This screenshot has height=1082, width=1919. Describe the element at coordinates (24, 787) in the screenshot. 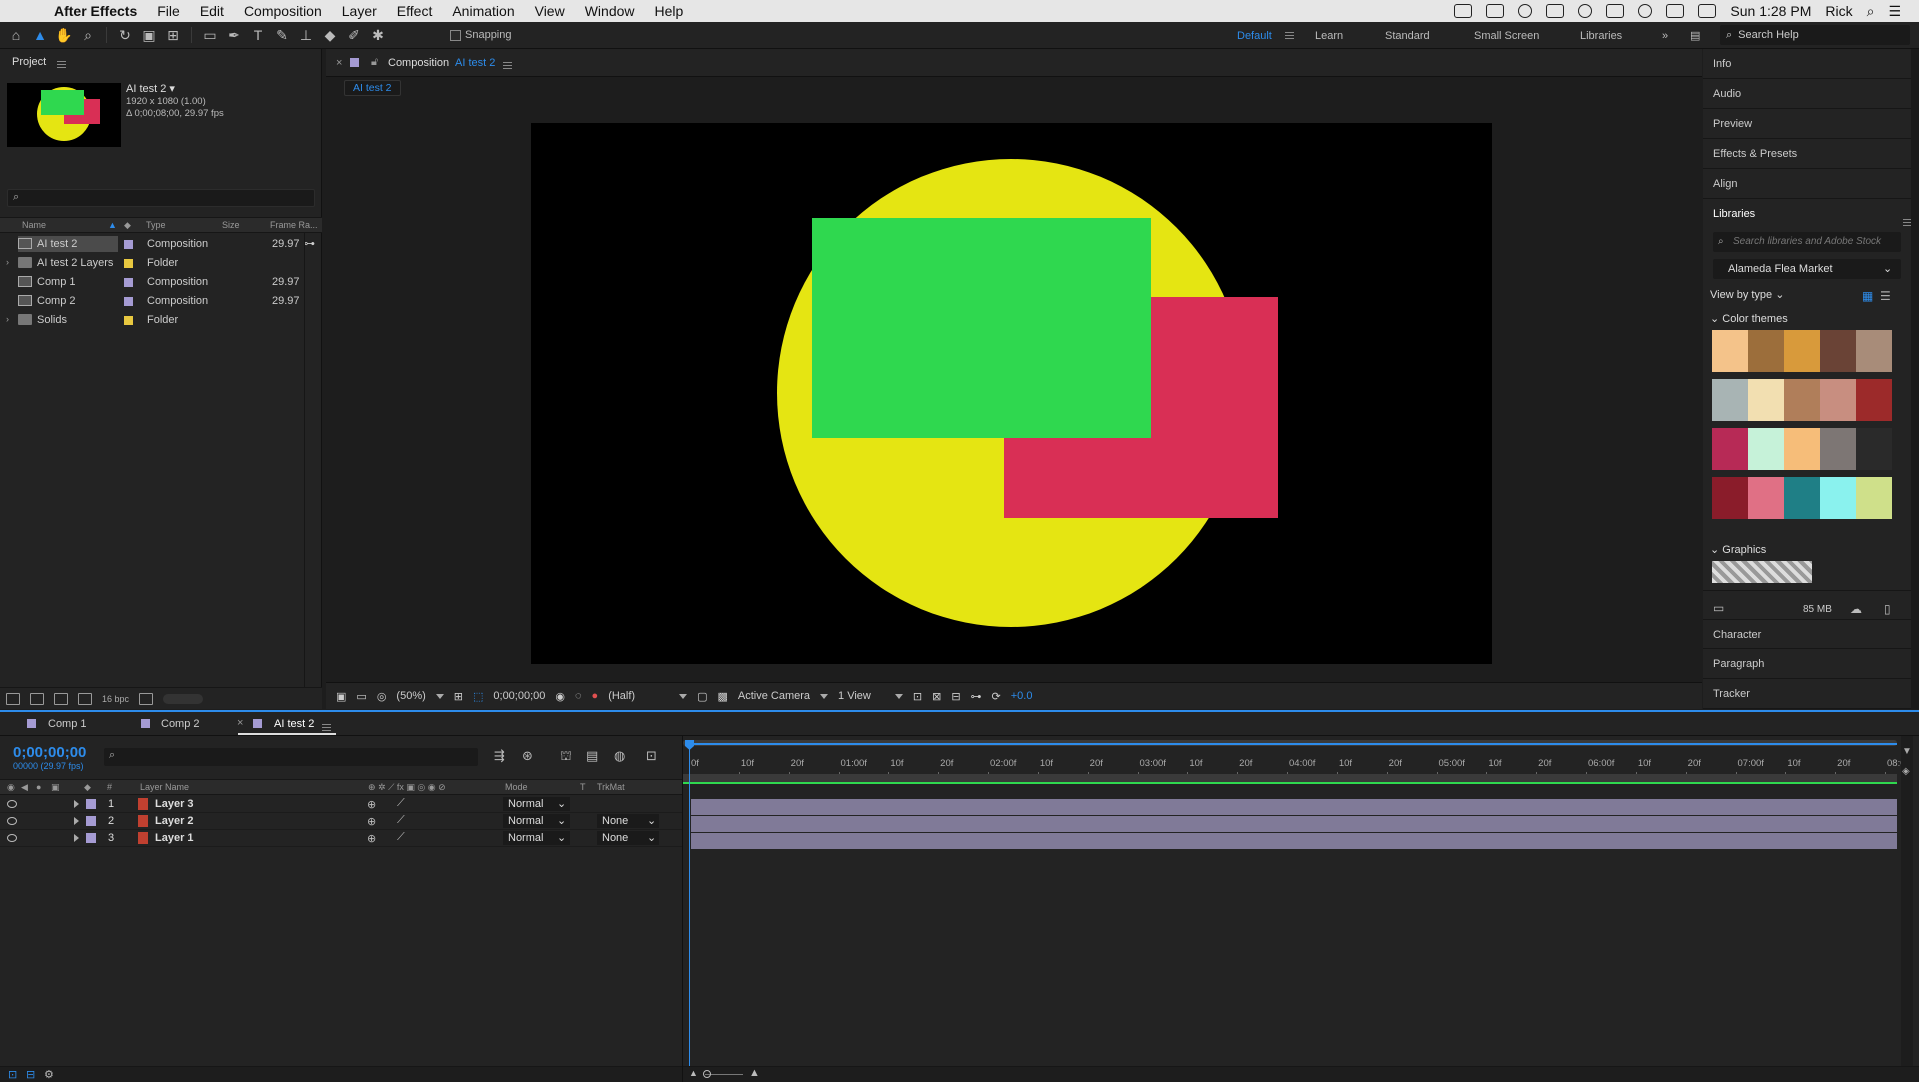

I see `audio-column-icon: ◀` at that location.